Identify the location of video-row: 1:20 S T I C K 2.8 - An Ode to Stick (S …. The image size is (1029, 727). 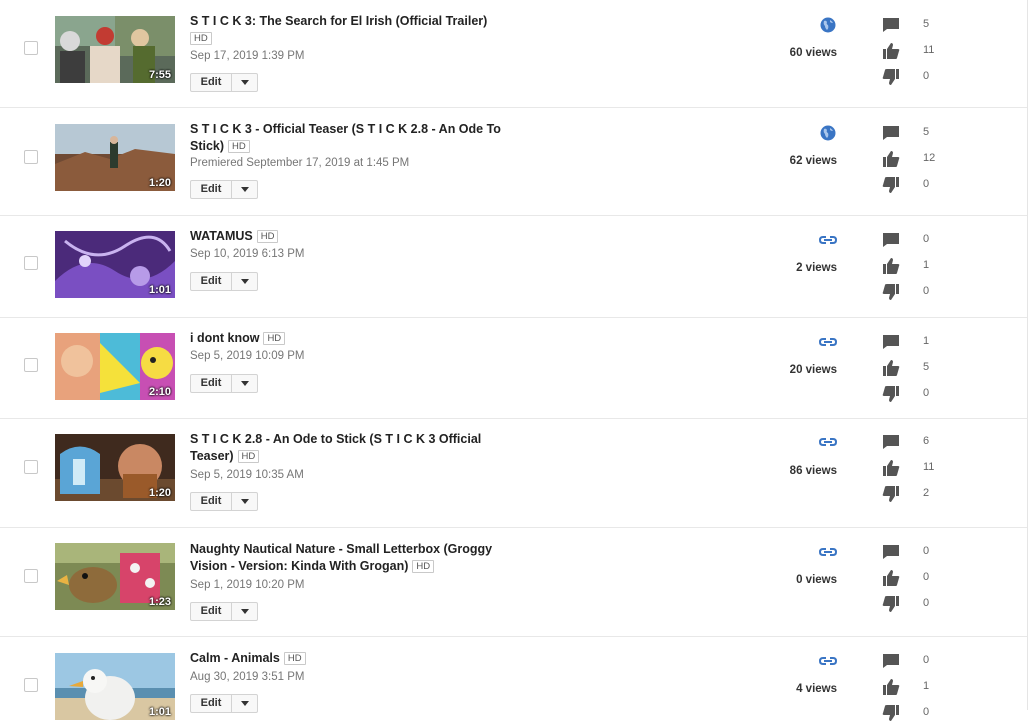
(513, 473).